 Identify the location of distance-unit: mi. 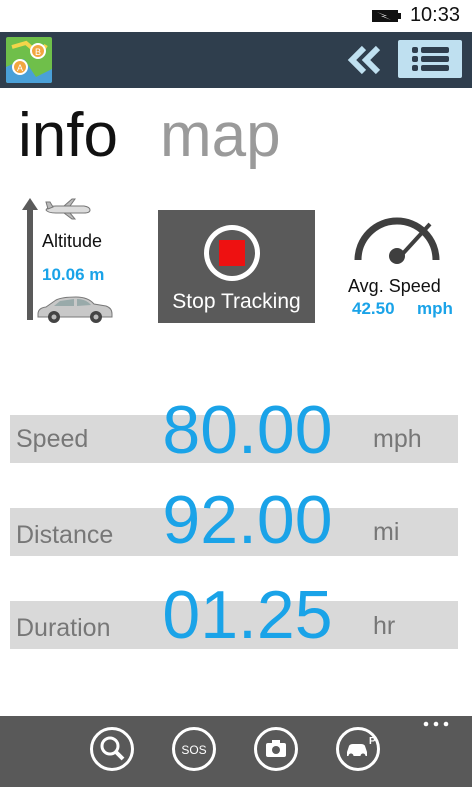
(386, 532).